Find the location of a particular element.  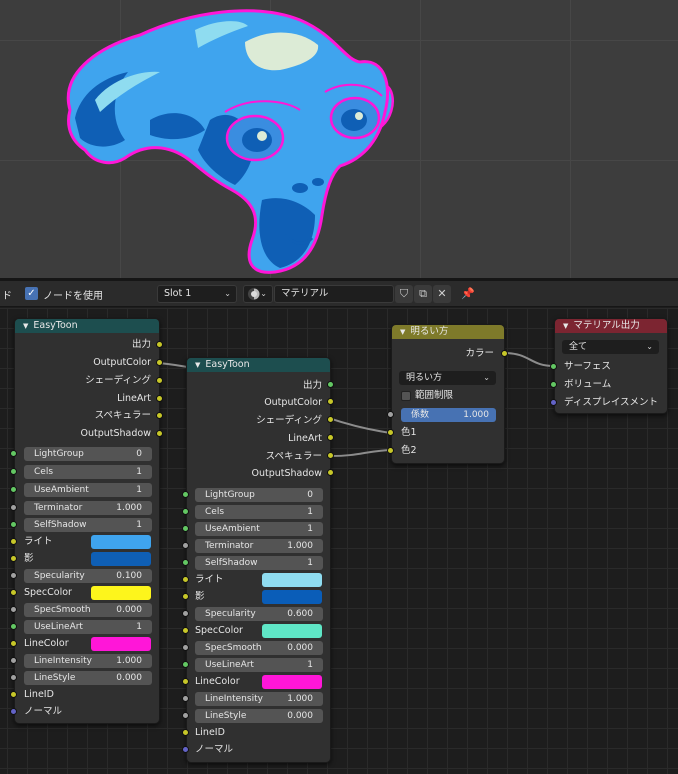

factor-field: 係数 1.000 is located at coordinates (448, 415).